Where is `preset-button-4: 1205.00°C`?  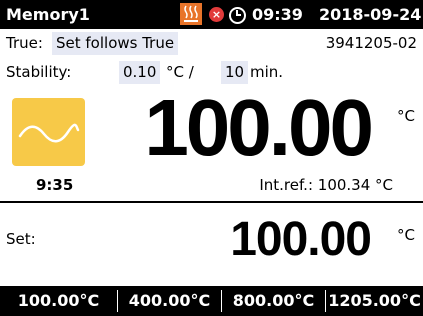
preset-button-4: 1205.00°C is located at coordinates (374, 301).